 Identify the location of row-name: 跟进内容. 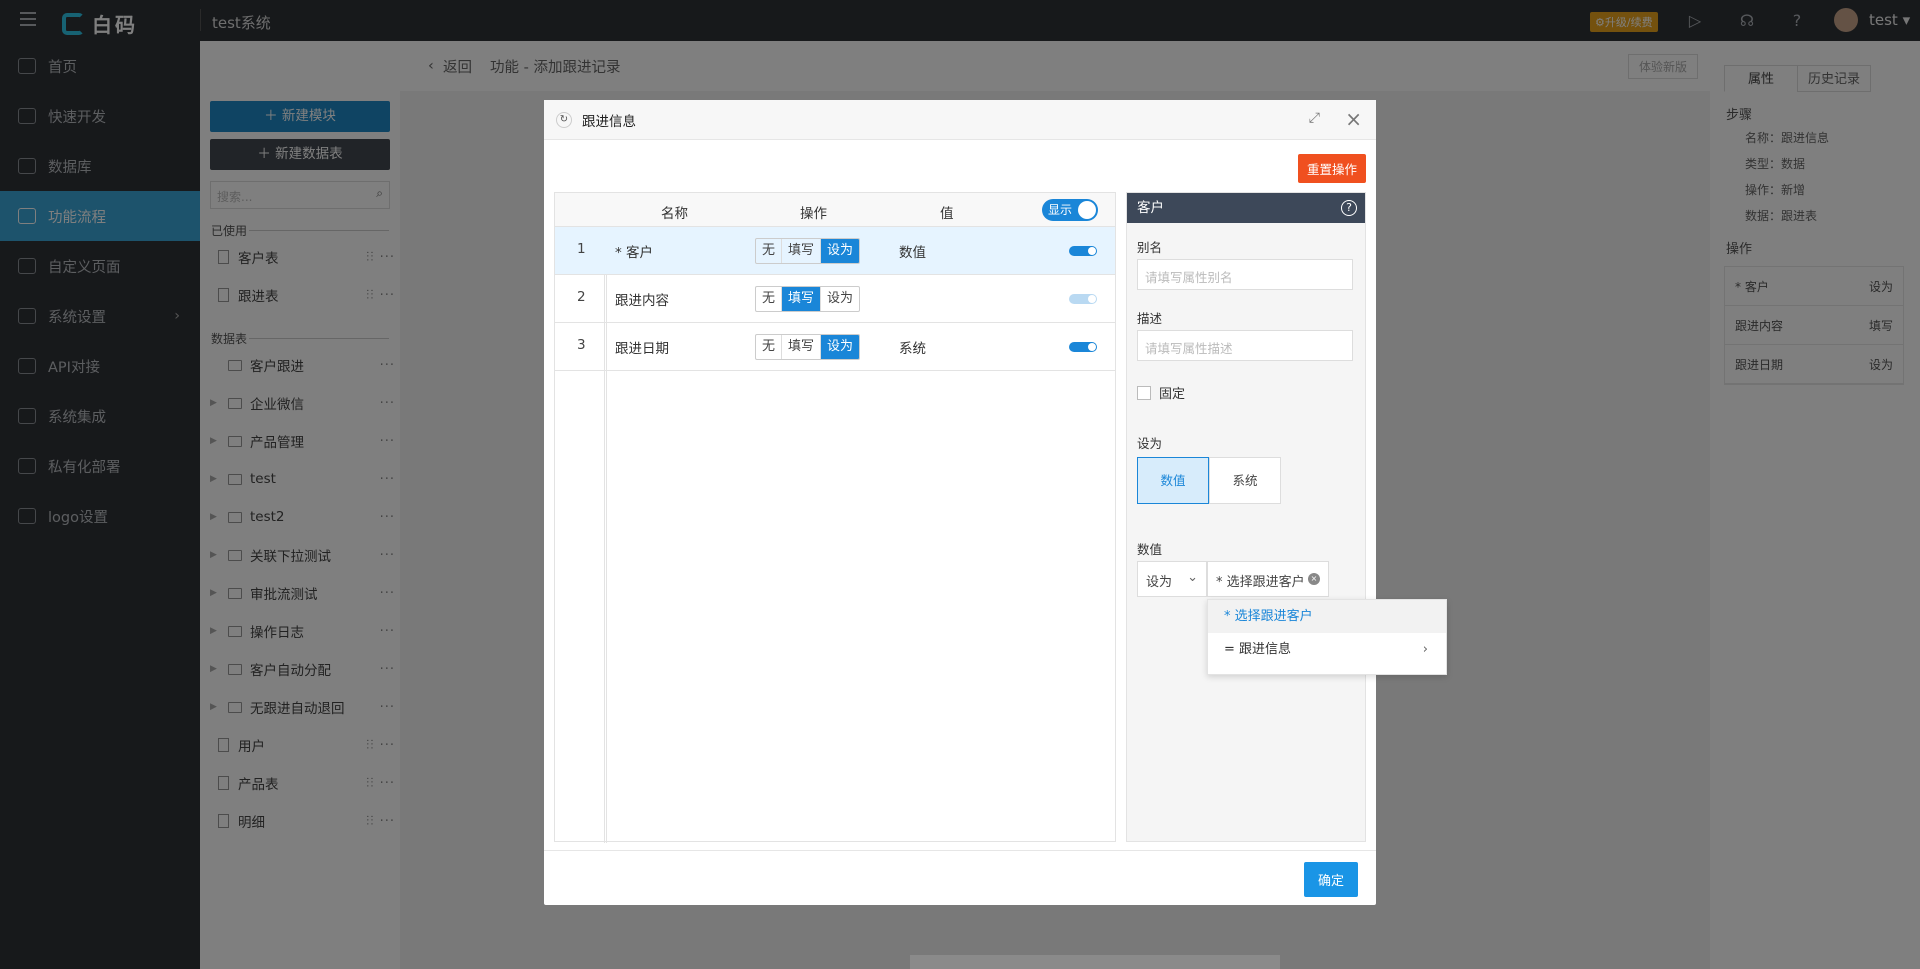
(642, 301).